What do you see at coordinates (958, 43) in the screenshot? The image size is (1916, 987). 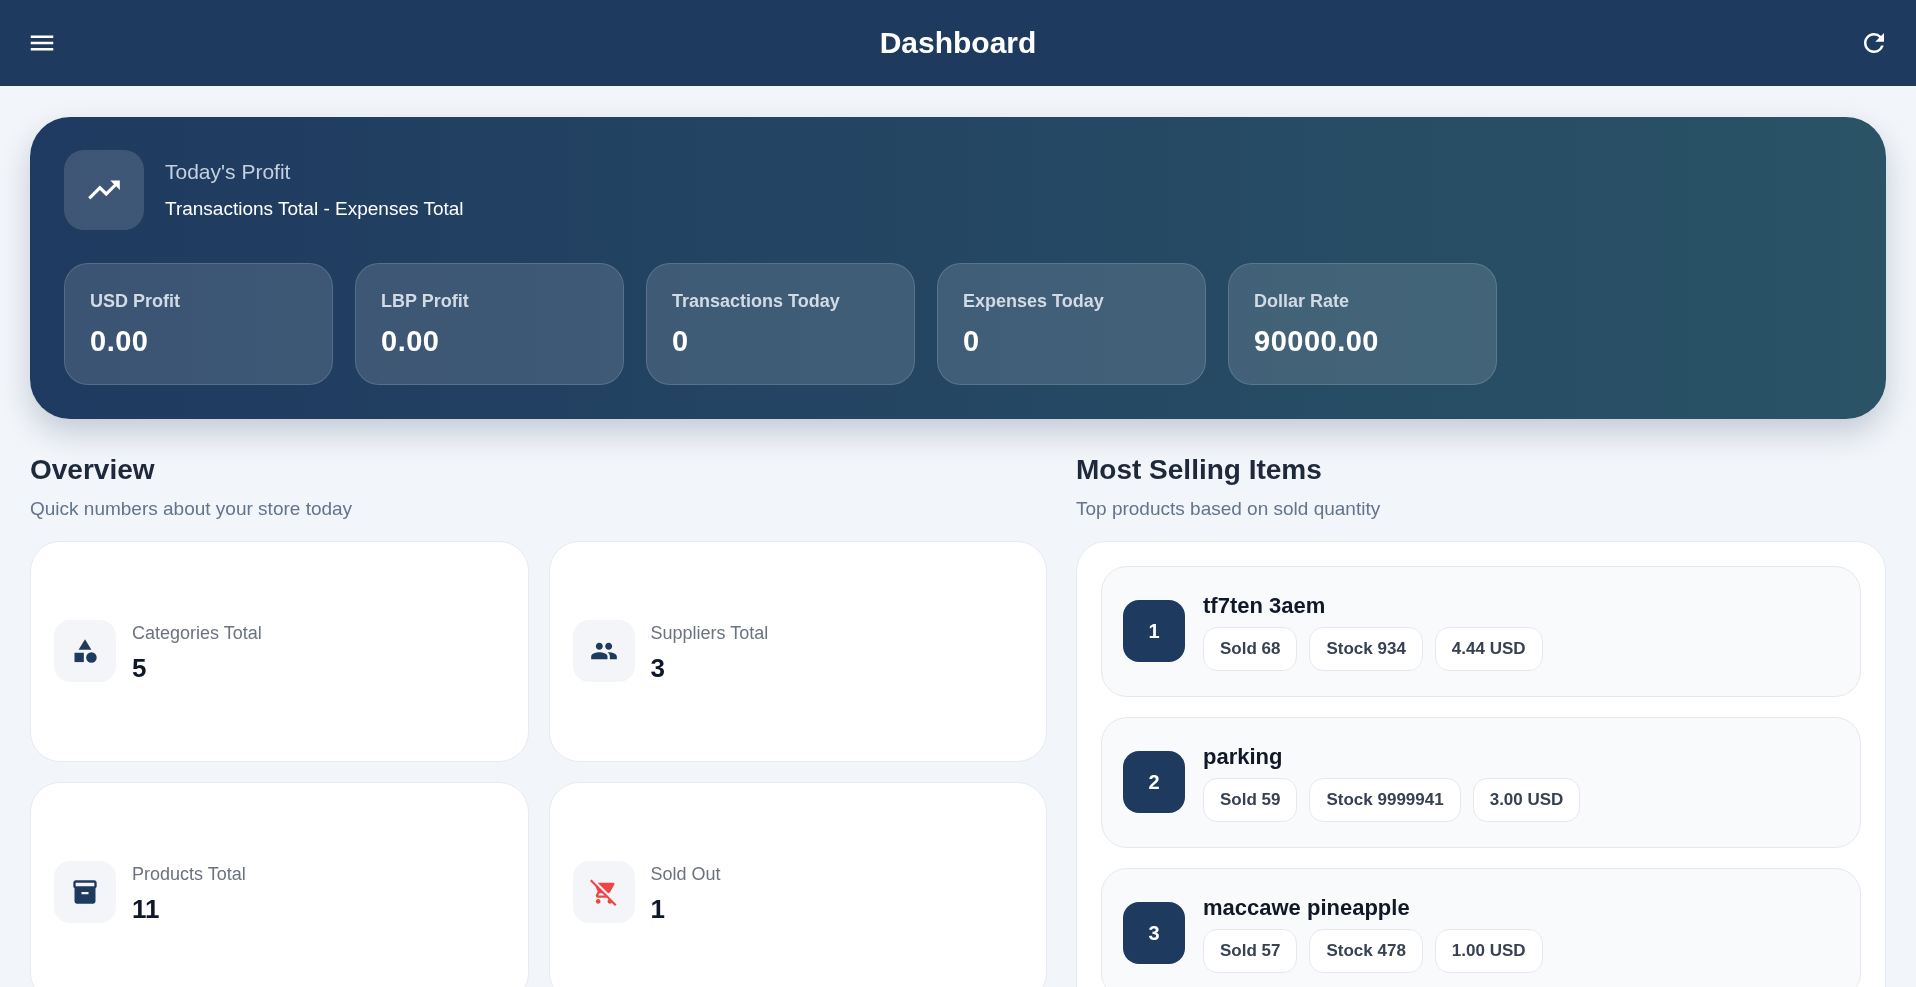 I see `page-title: Dashboard` at bounding box center [958, 43].